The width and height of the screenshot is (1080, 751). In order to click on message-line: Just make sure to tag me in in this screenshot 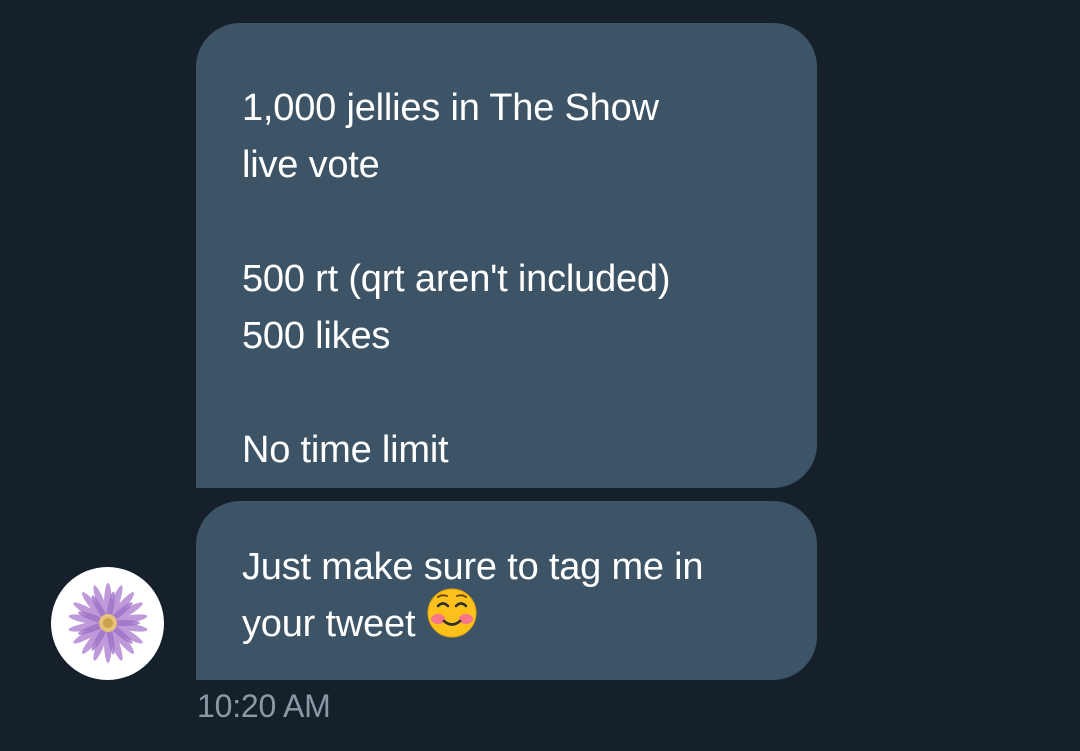, I will do `click(473, 567)`.